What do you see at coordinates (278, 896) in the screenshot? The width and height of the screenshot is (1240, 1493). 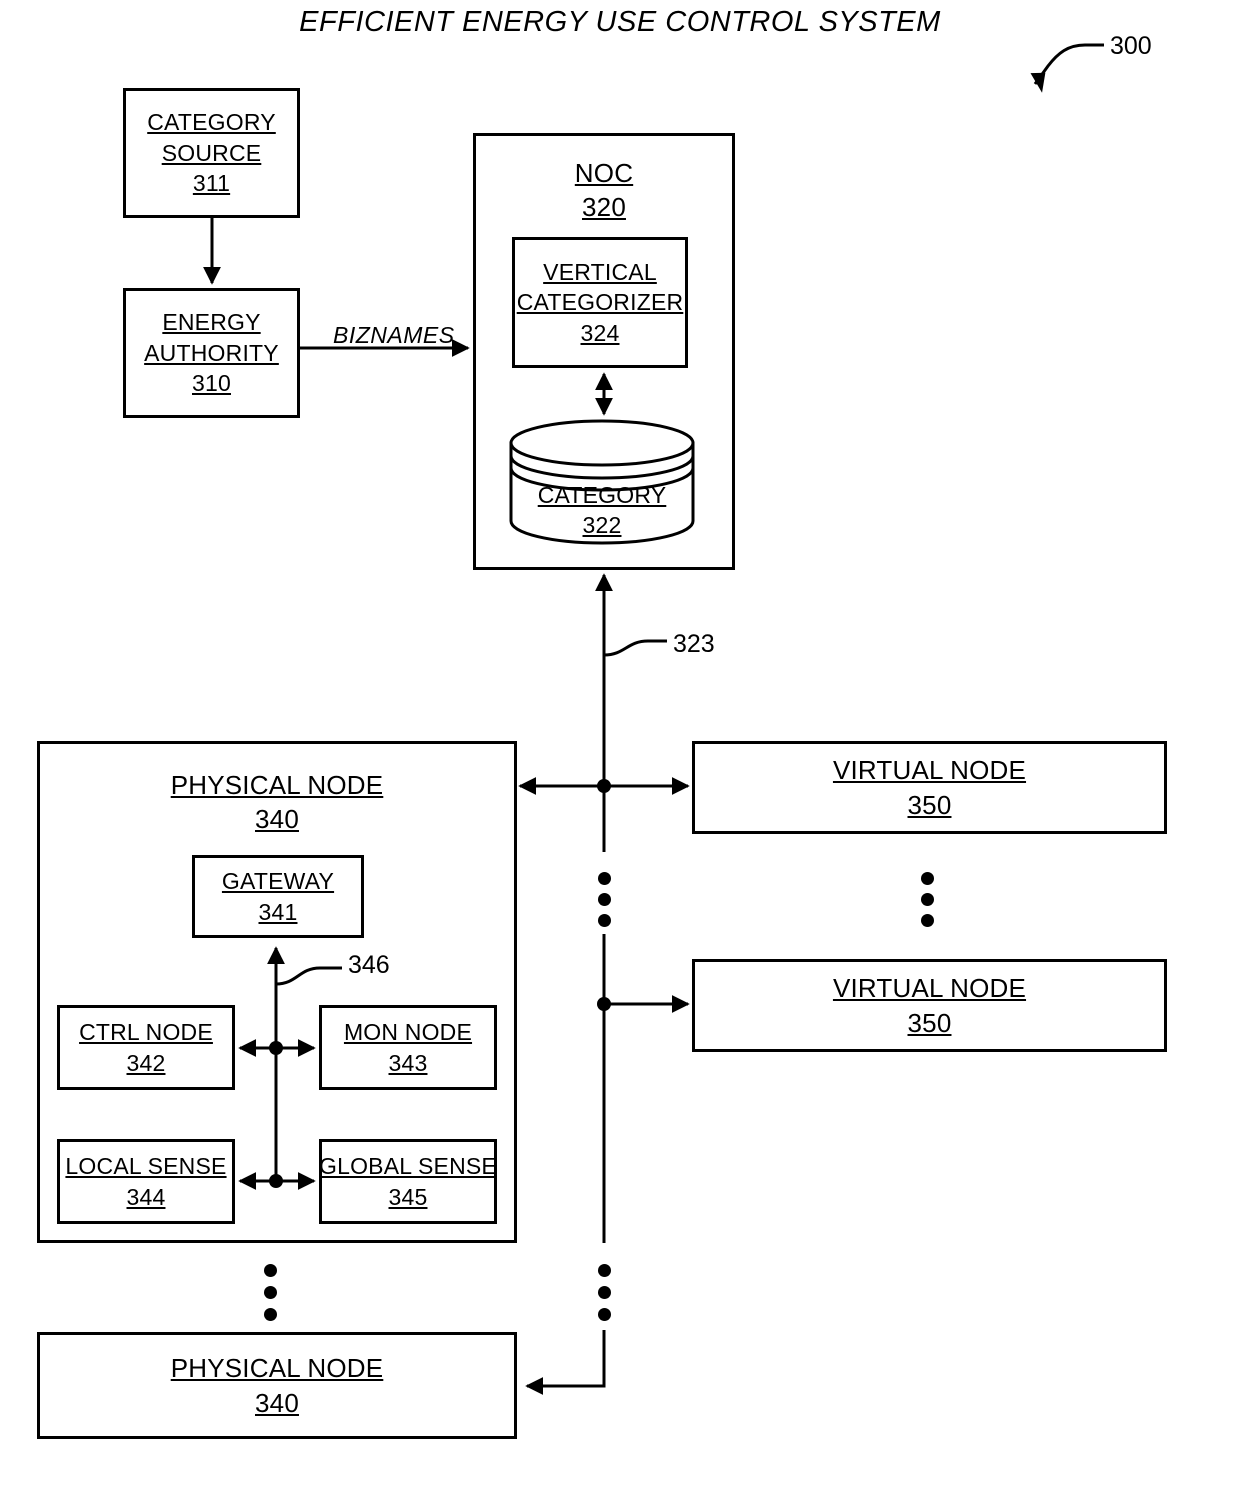 I see `block-gateway: GATEWAY 341` at bounding box center [278, 896].